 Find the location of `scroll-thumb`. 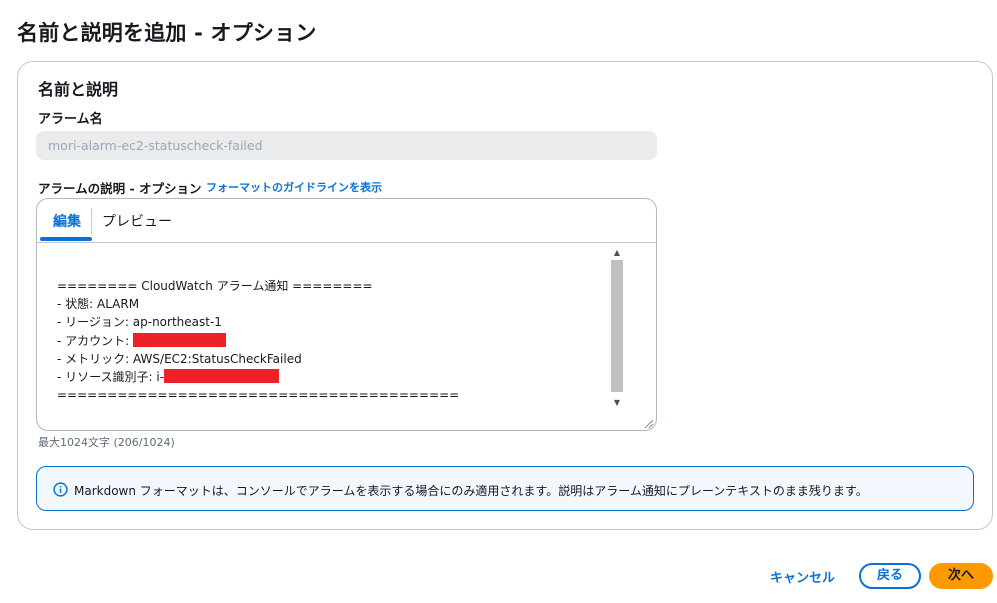

scroll-thumb is located at coordinates (617, 326).